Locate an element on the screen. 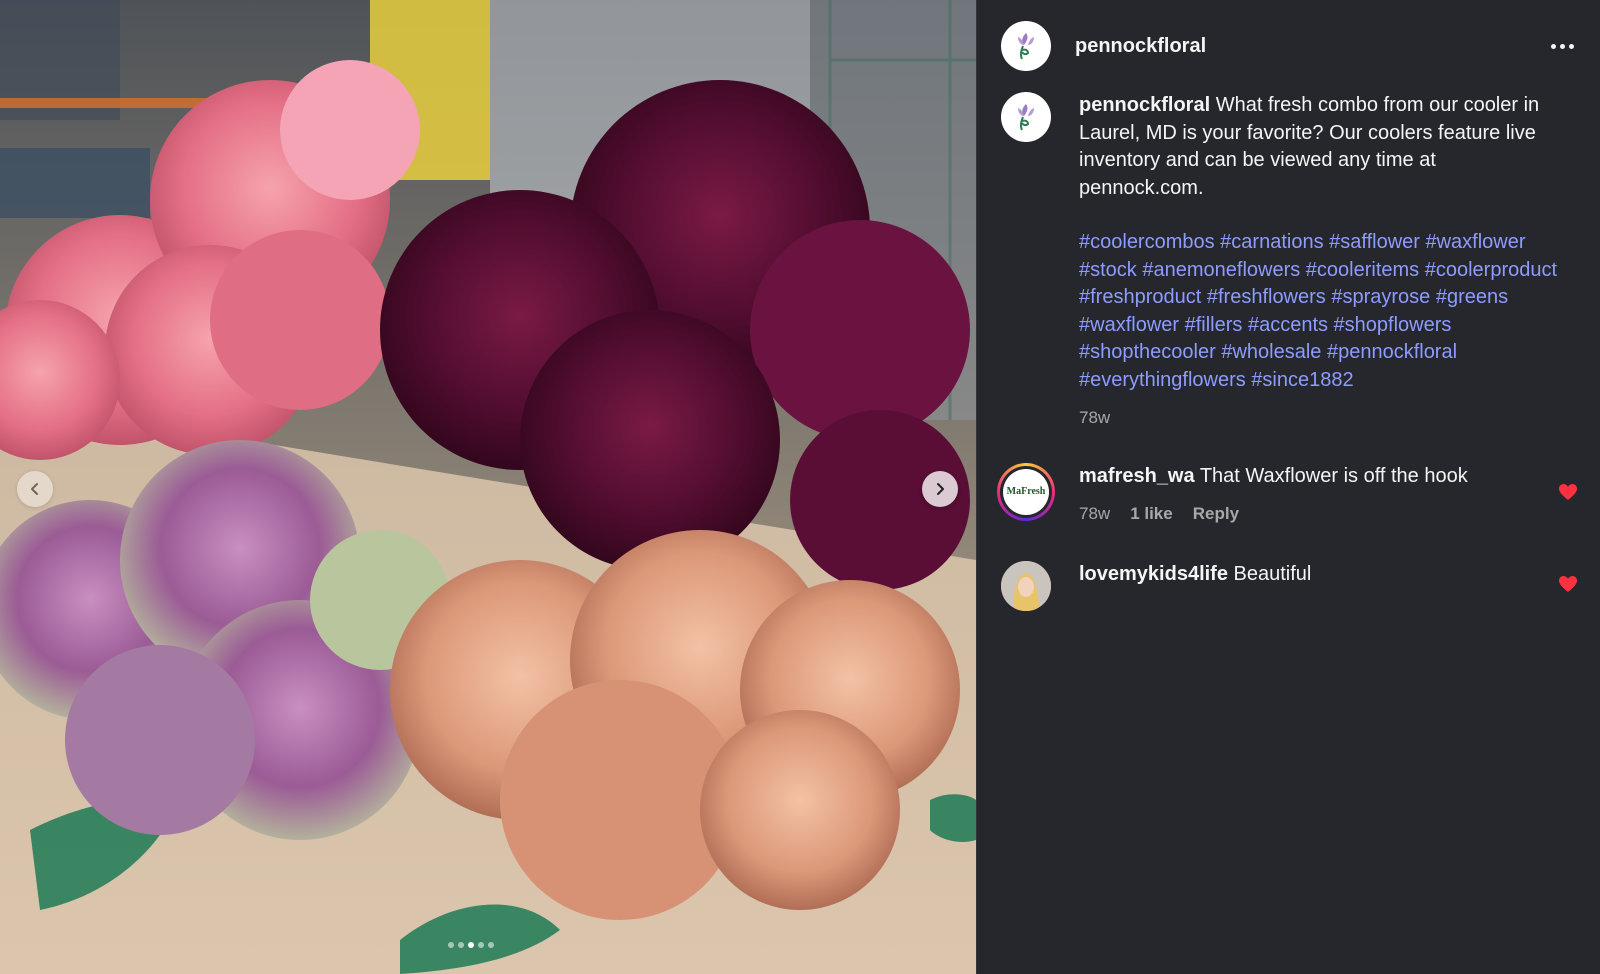  chevron-left-icon is located at coordinates (34, 489).